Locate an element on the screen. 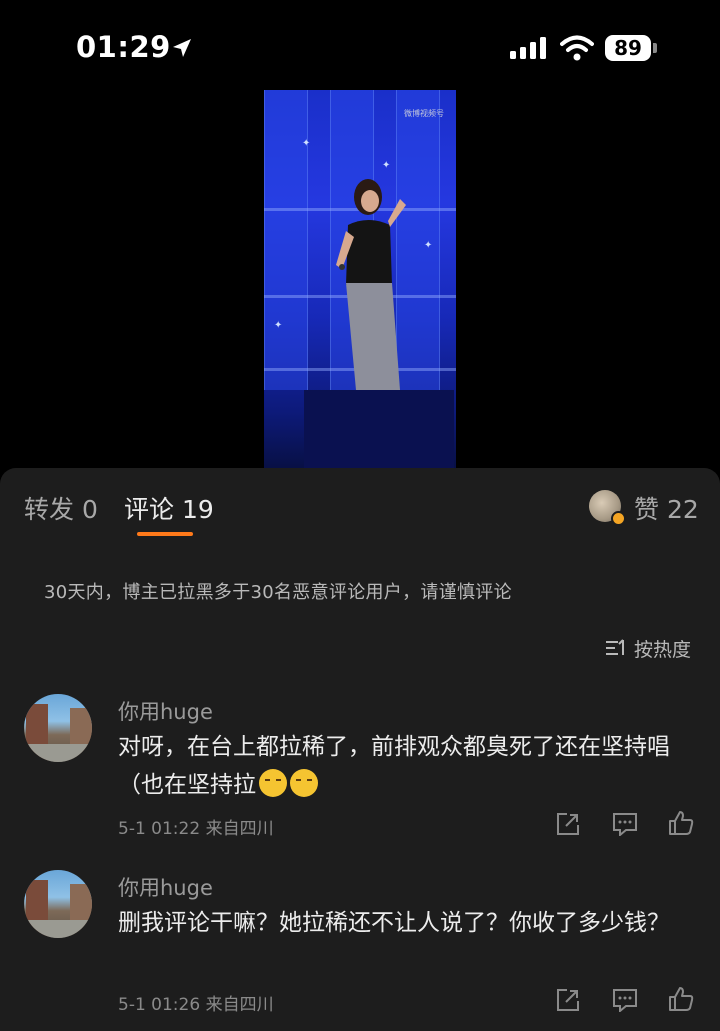  video-player: ✦ ✦ ✦ ✦ 微博视频号 is located at coordinates (360, 279).